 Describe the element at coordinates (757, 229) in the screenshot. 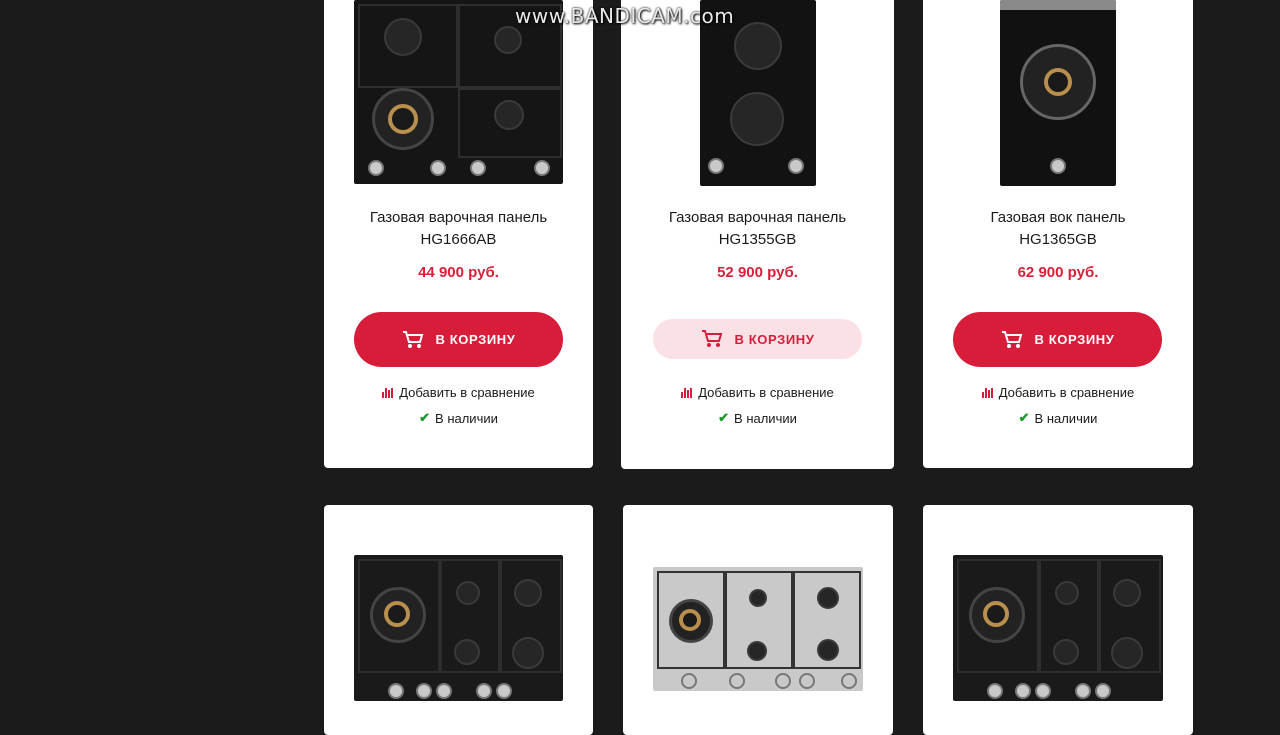

I see `product-title: Газовая варочная панель HG1355GB` at that location.